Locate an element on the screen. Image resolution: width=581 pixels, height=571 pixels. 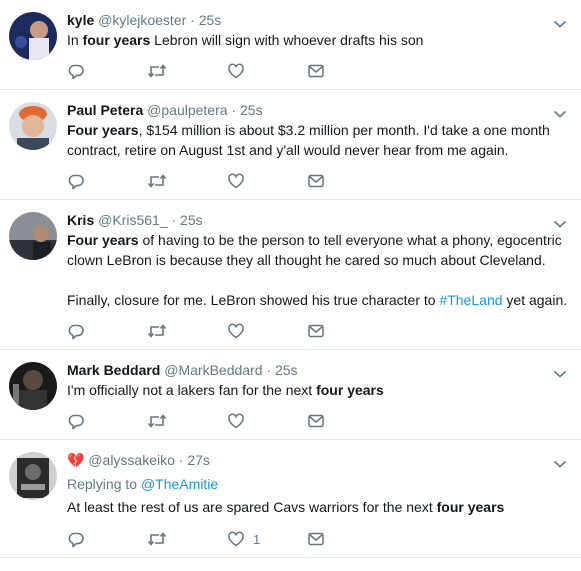
next-tweet-edge is located at coordinates (290, 567).